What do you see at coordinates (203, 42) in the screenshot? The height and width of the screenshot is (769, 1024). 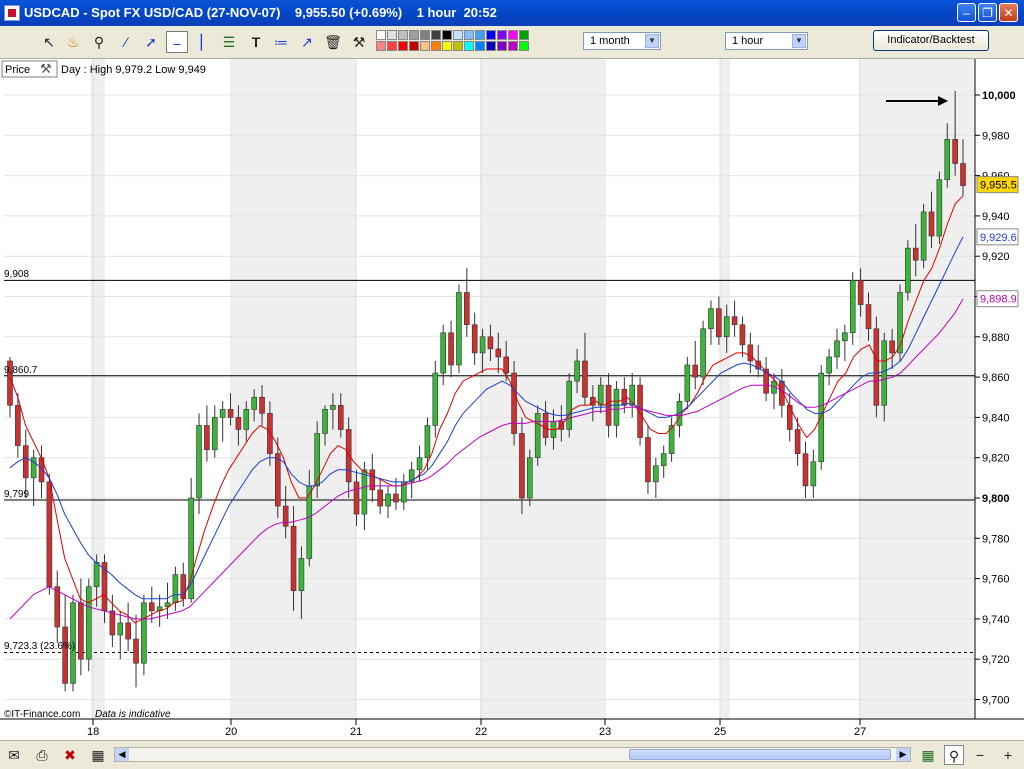 I see `vertical-line-icon: ⎢` at bounding box center [203, 42].